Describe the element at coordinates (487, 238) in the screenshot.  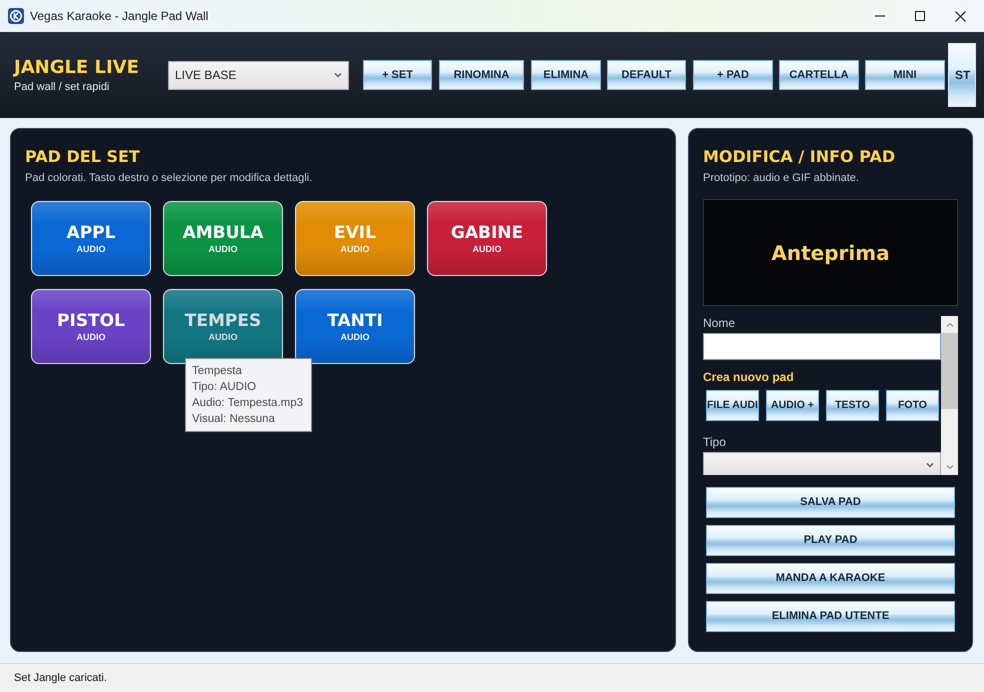
I see `sound-pad: GABINE AUDIO` at that location.